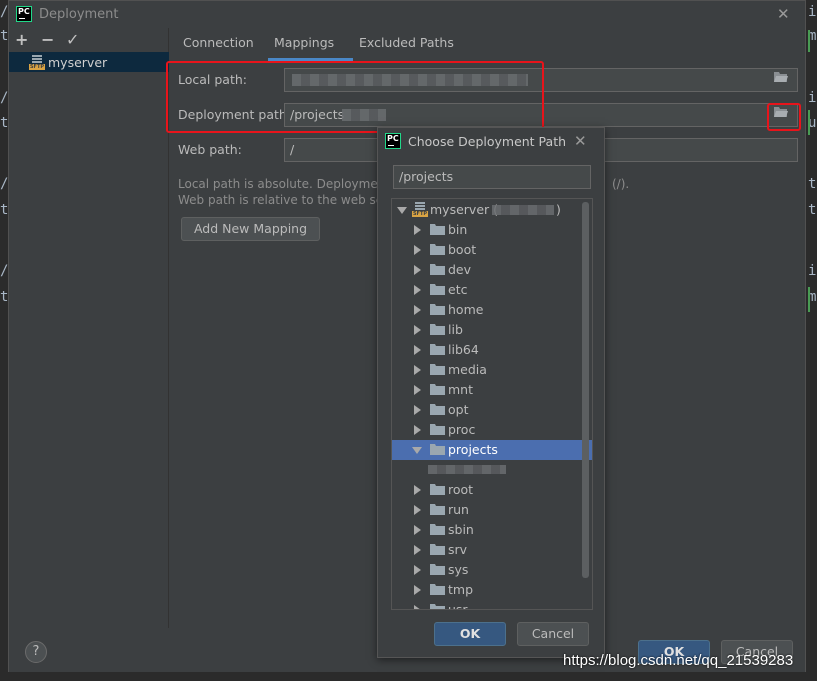 This screenshot has height=681, width=817. What do you see at coordinates (36, 652) in the screenshot?
I see `help-icon: ?` at bounding box center [36, 652].